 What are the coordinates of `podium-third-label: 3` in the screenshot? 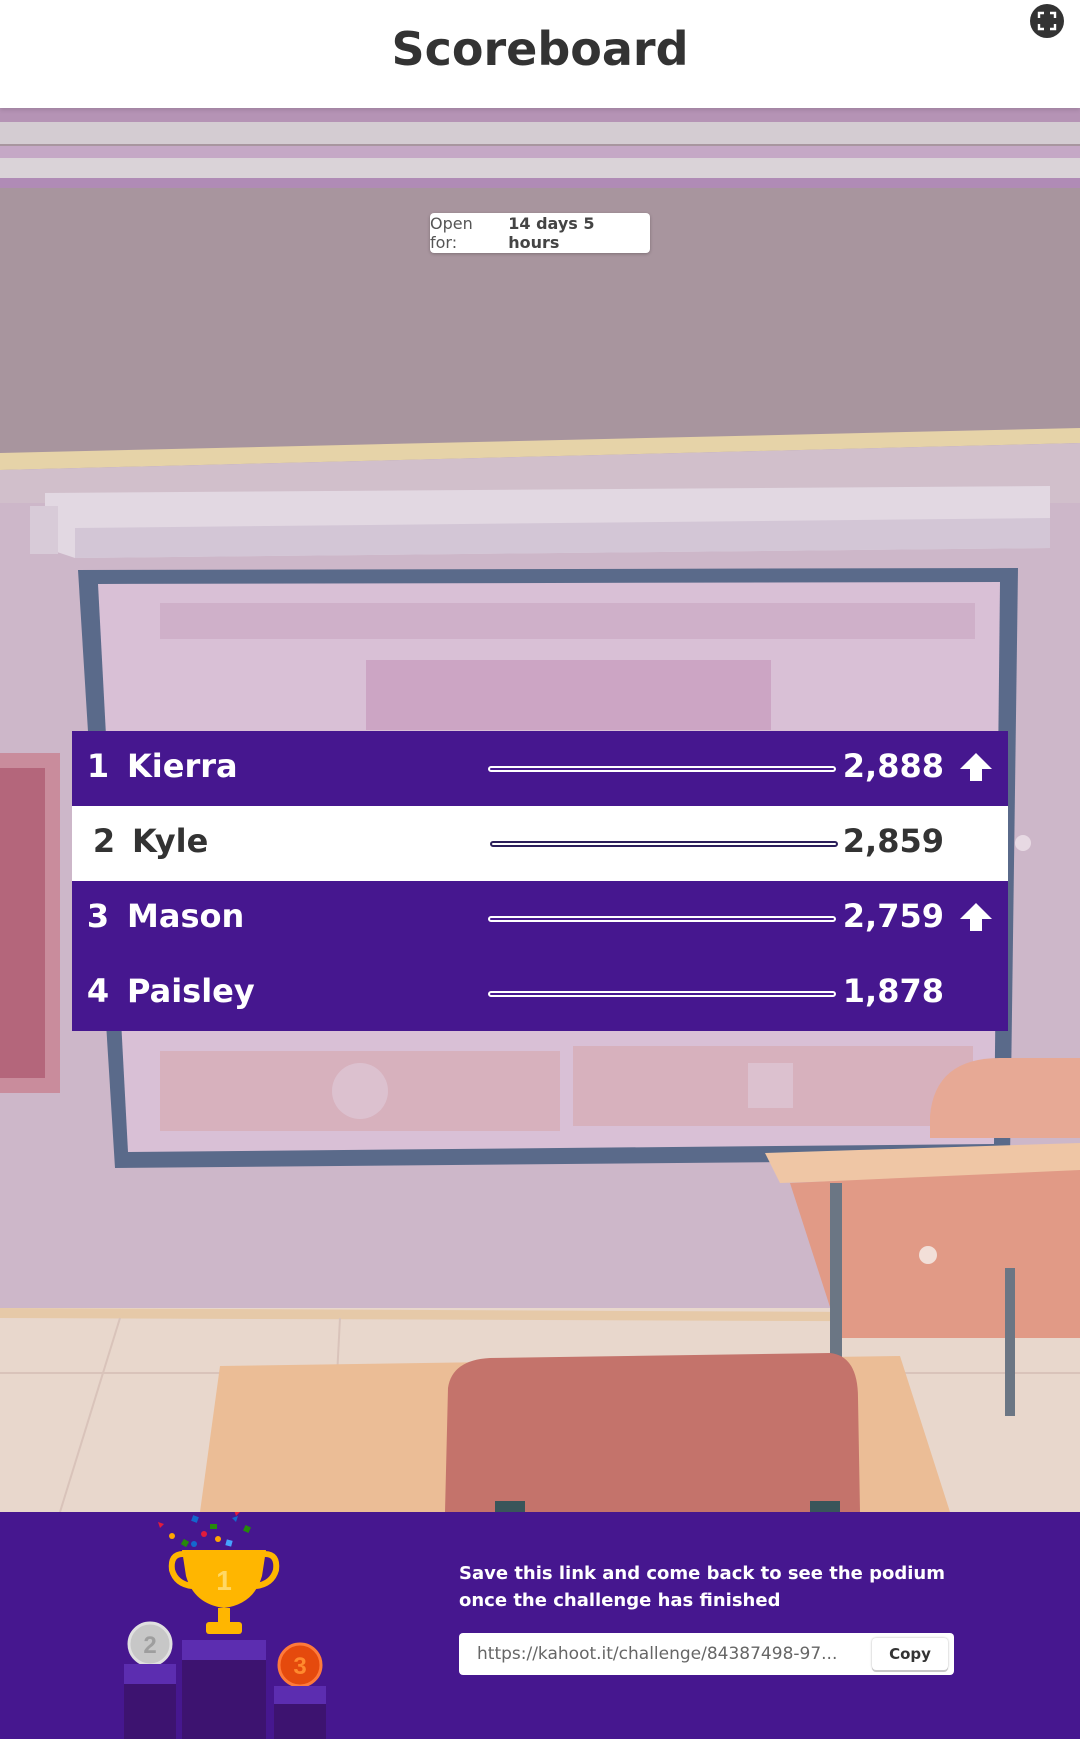 It's located at (299, 1666).